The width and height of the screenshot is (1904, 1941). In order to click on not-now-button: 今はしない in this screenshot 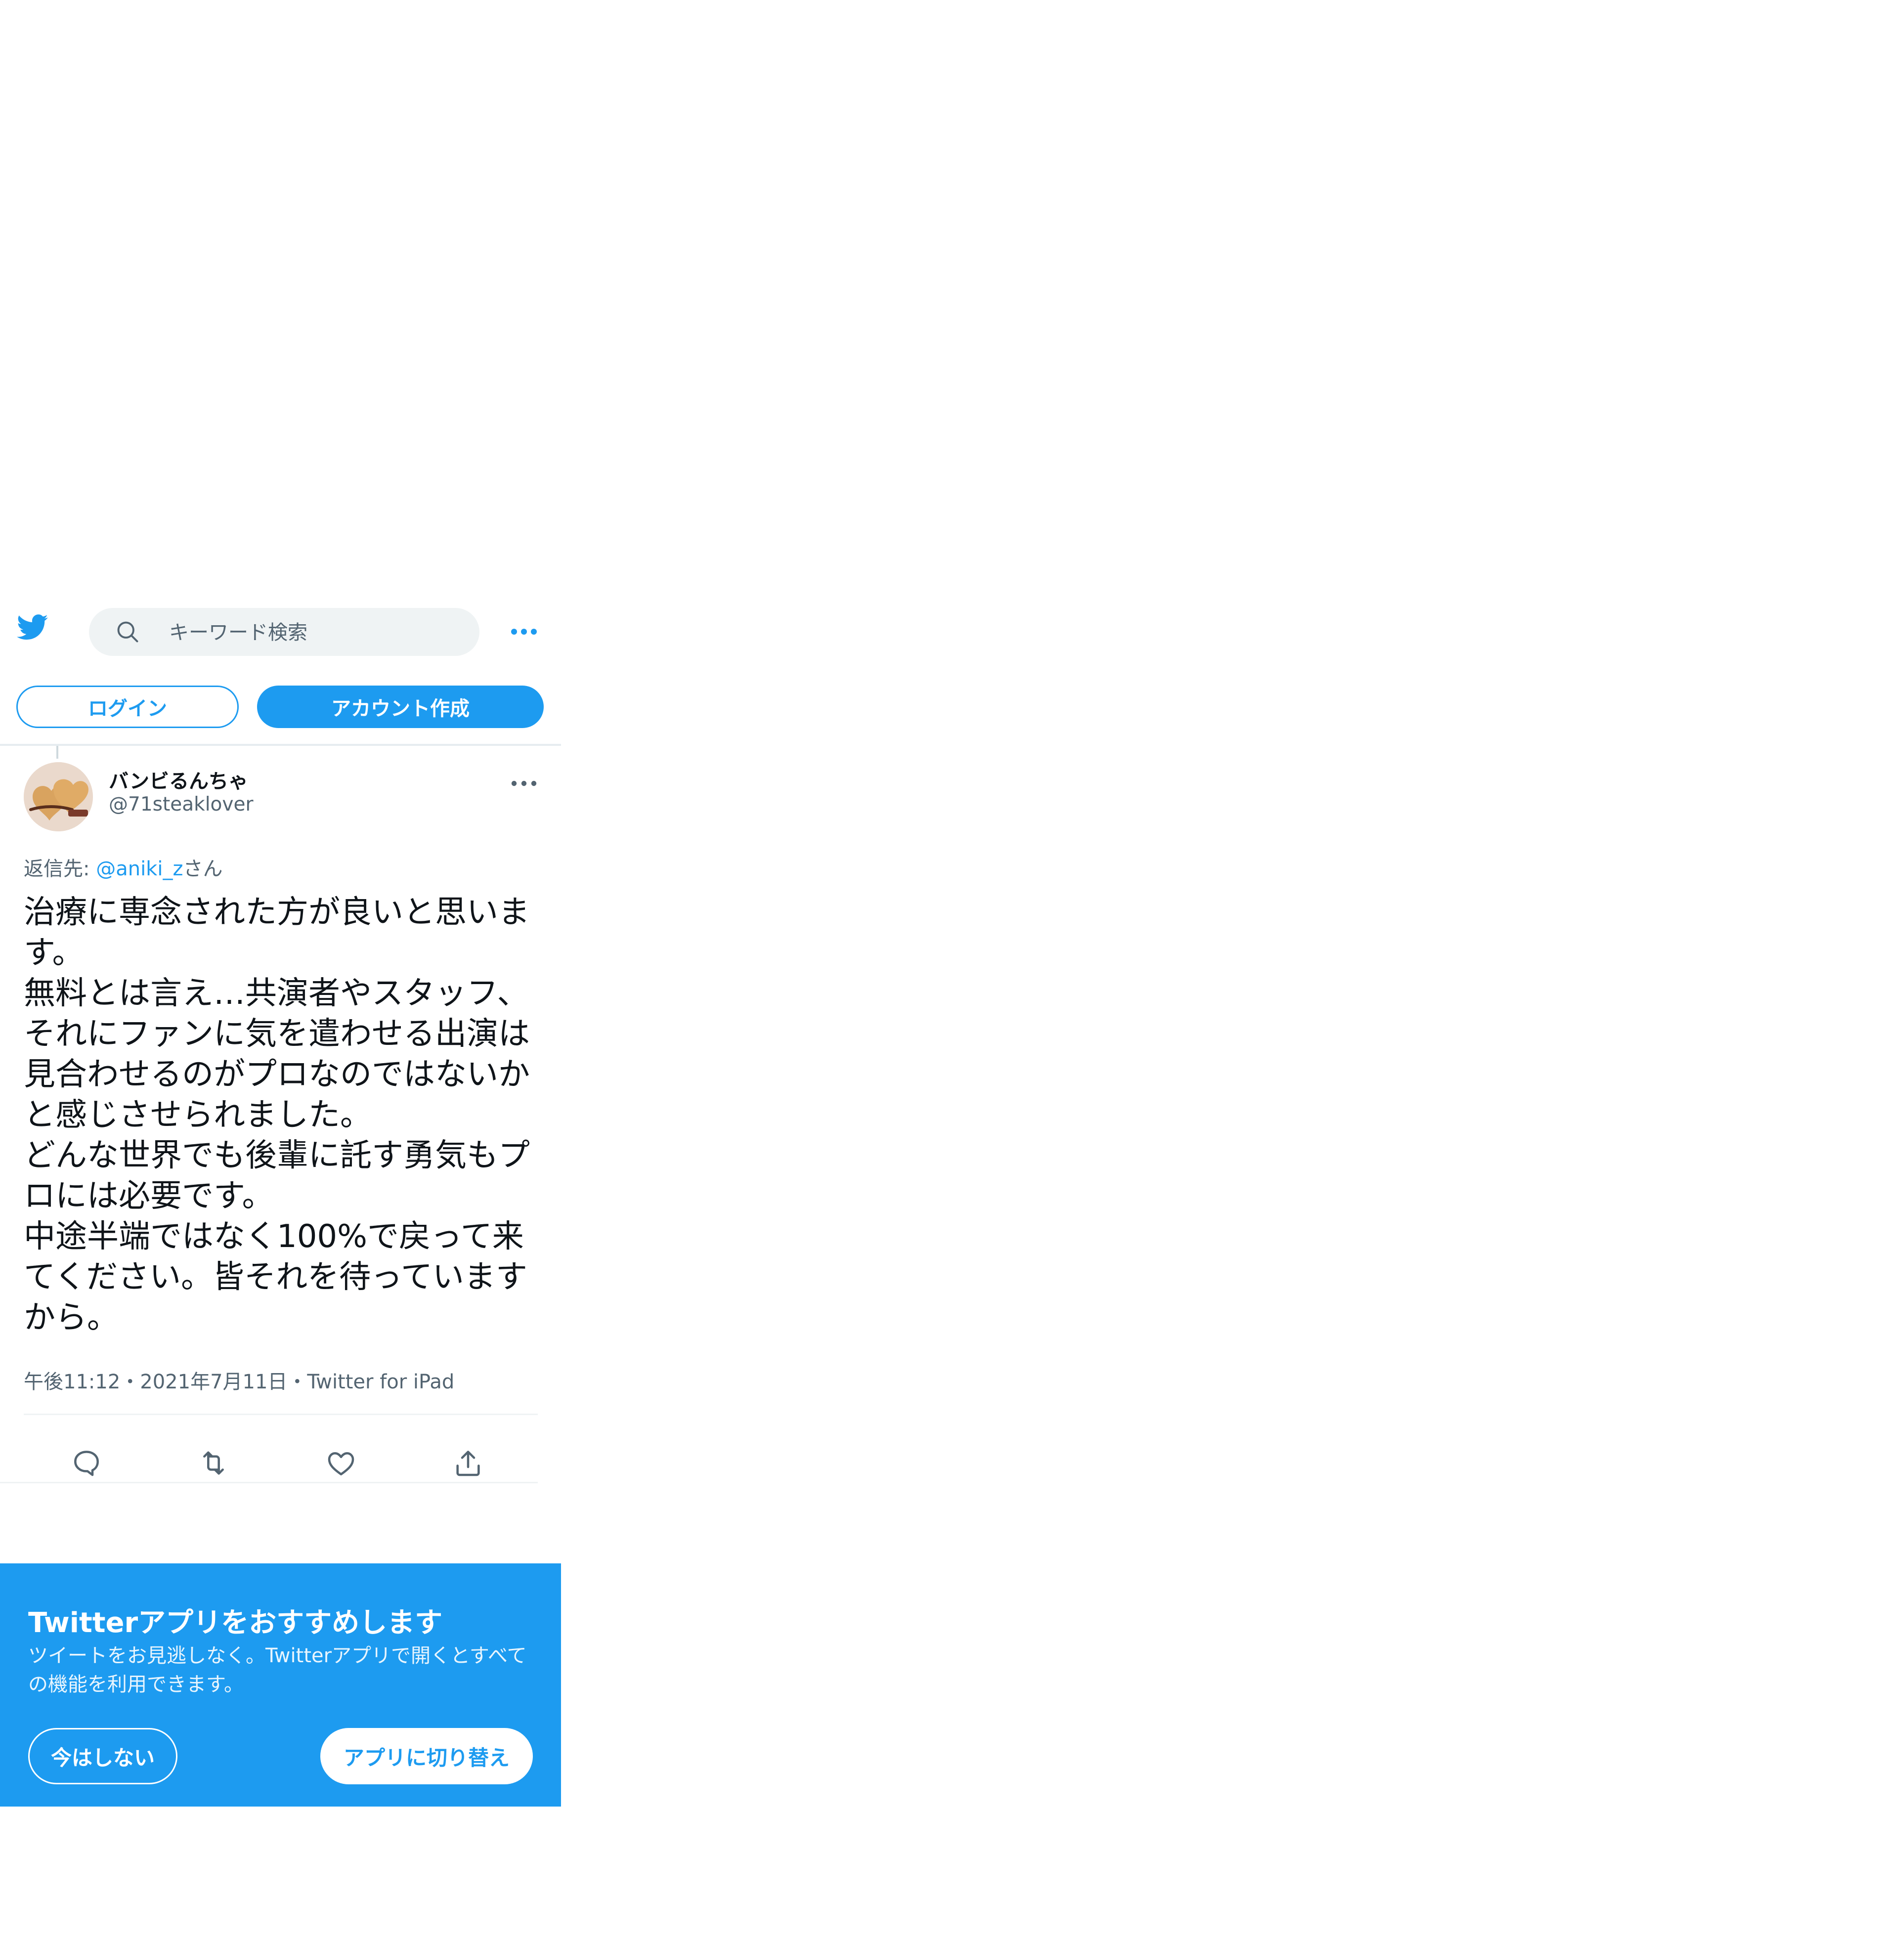, I will do `click(102, 1756)`.